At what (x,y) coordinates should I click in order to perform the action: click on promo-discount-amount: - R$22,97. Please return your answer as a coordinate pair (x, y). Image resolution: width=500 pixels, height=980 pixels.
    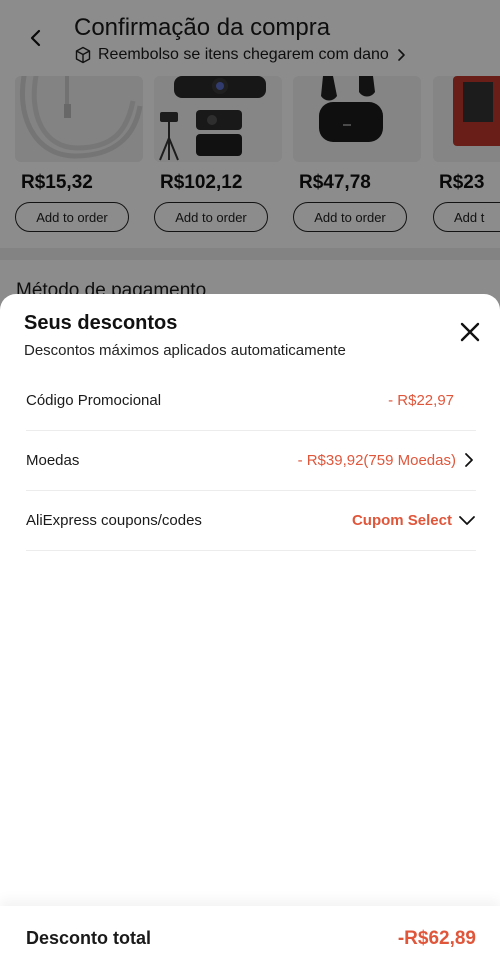
    Looking at the image, I should click on (421, 400).